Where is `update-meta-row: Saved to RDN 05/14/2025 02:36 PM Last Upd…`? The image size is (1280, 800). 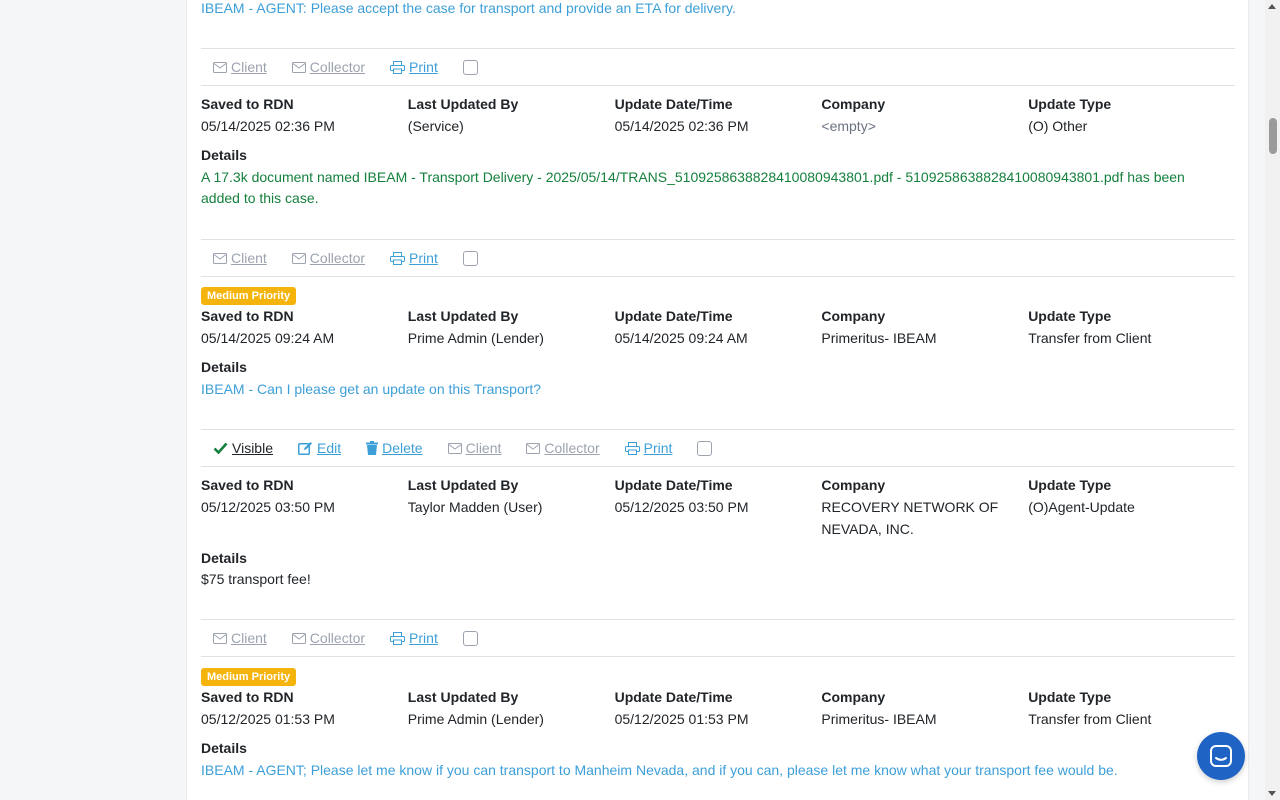
update-meta-row: Saved to RDN 05/14/2025 02:36 PM Last Upd… is located at coordinates (718, 116).